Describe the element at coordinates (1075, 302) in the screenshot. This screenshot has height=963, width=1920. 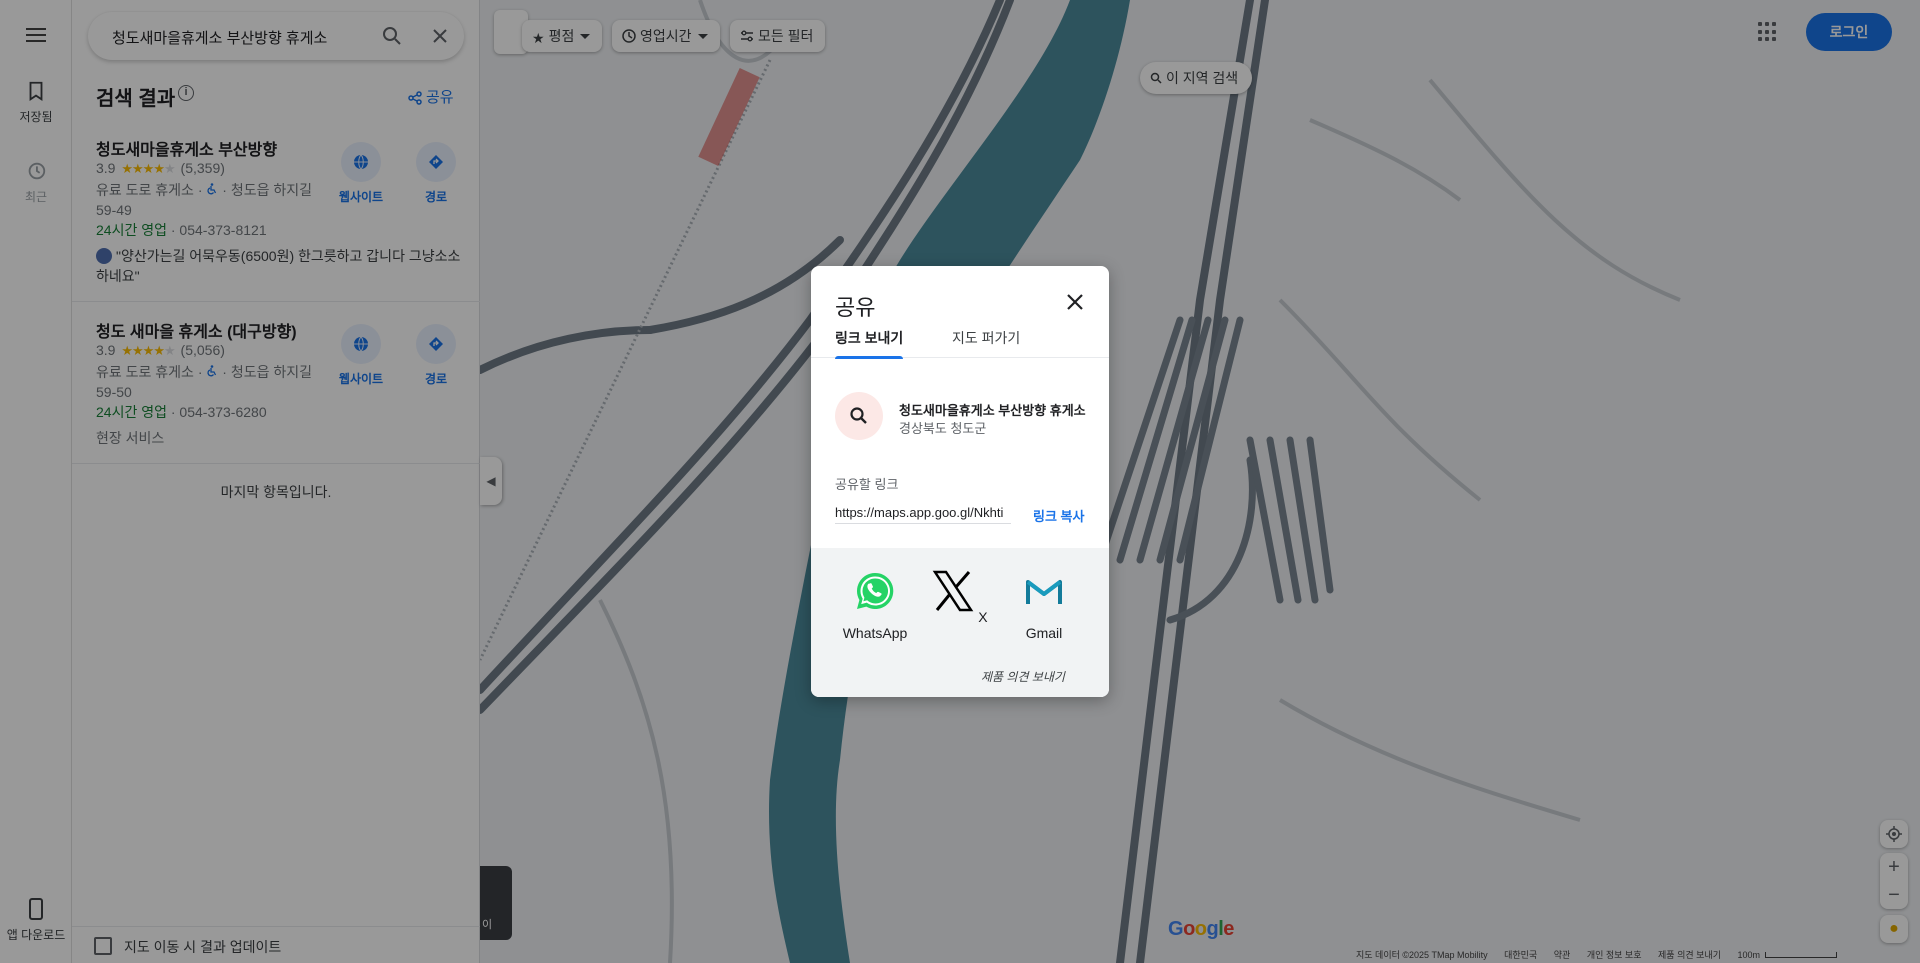
I see `close-icon` at that location.